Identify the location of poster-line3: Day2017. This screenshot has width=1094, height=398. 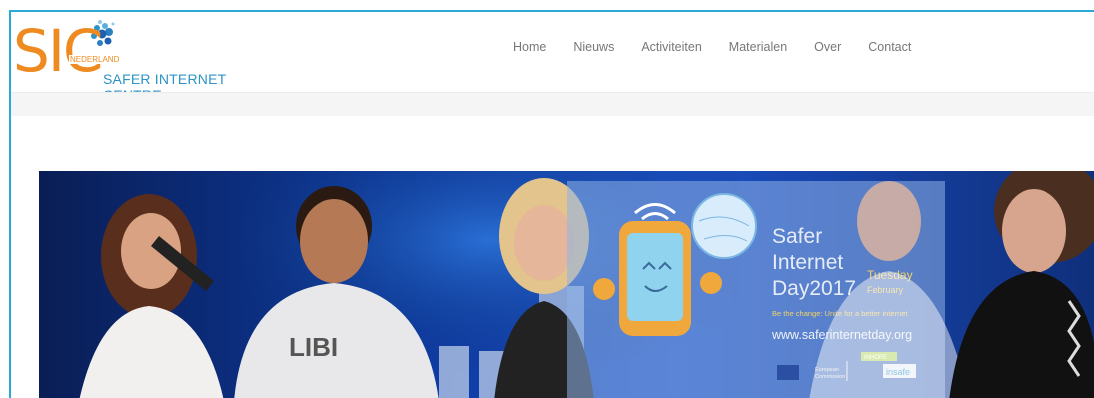
(814, 288).